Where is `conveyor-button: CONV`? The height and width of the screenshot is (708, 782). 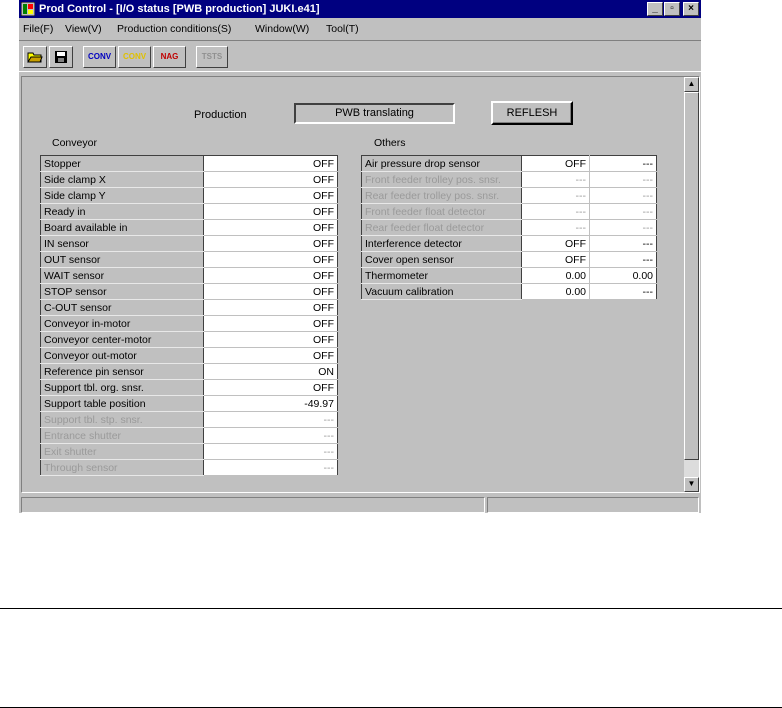
conveyor-button: CONV is located at coordinates (99, 57).